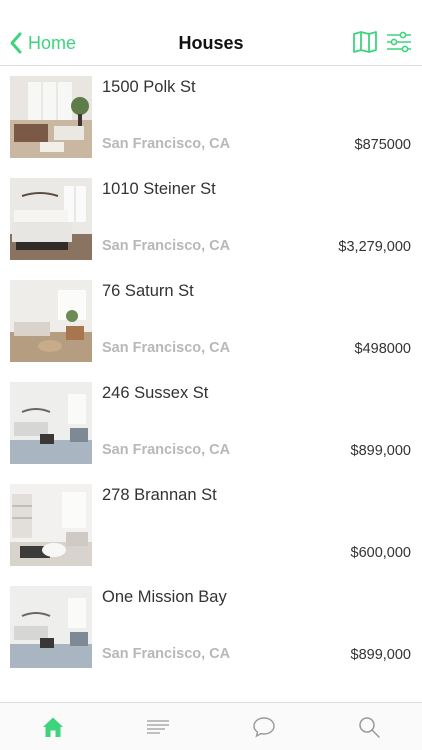  Describe the element at coordinates (155, 393) in the screenshot. I see `listing-street: 246 Sussex St` at that location.